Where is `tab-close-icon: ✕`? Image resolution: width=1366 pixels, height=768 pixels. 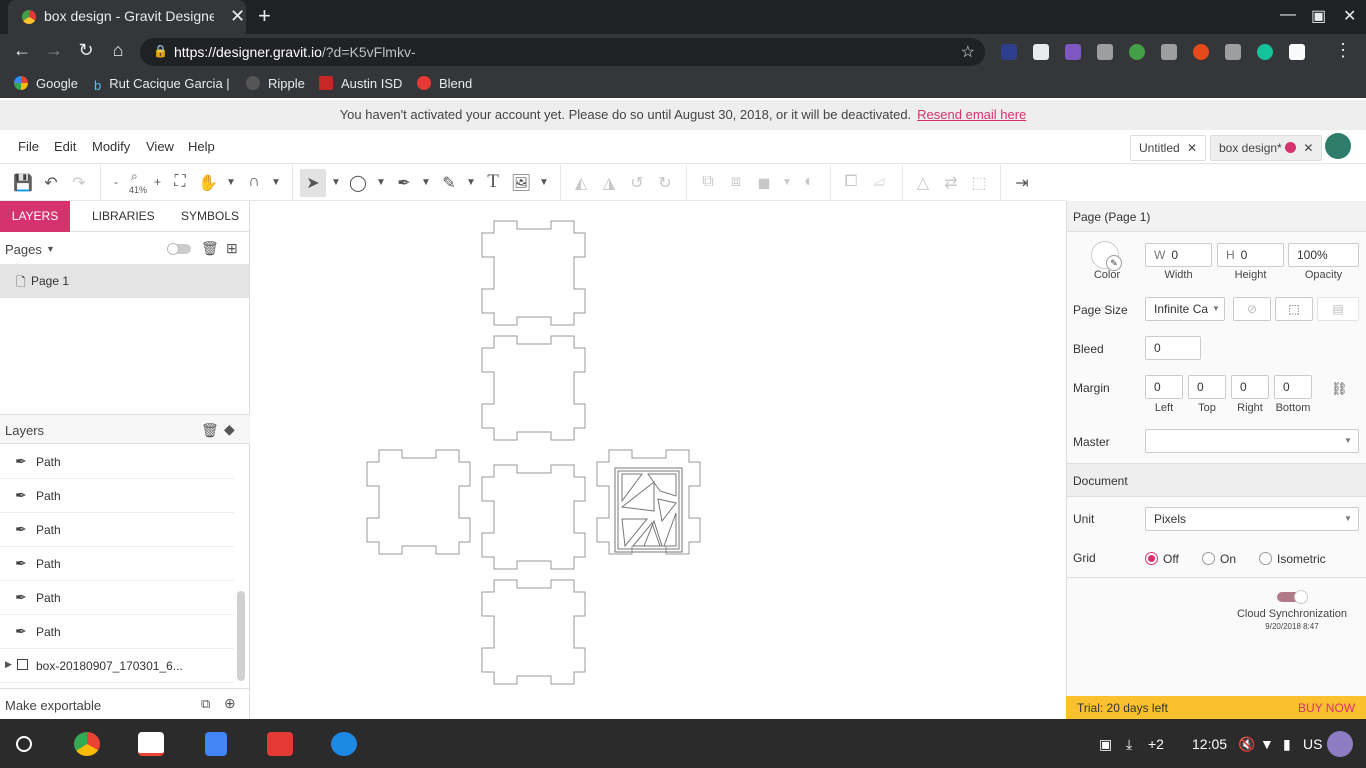 tab-close-icon: ✕ is located at coordinates (237, 16).